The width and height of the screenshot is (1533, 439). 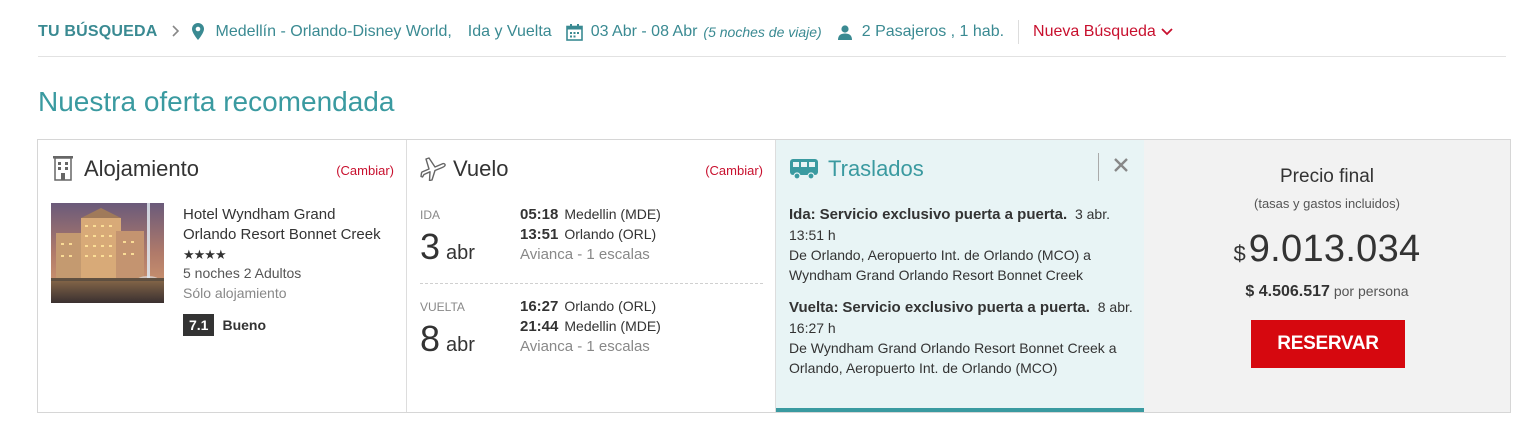 What do you see at coordinates (814, 307) in the screenshot?
I see `transfer-return-label: Vuelta:` at bounding box center [814, 307].